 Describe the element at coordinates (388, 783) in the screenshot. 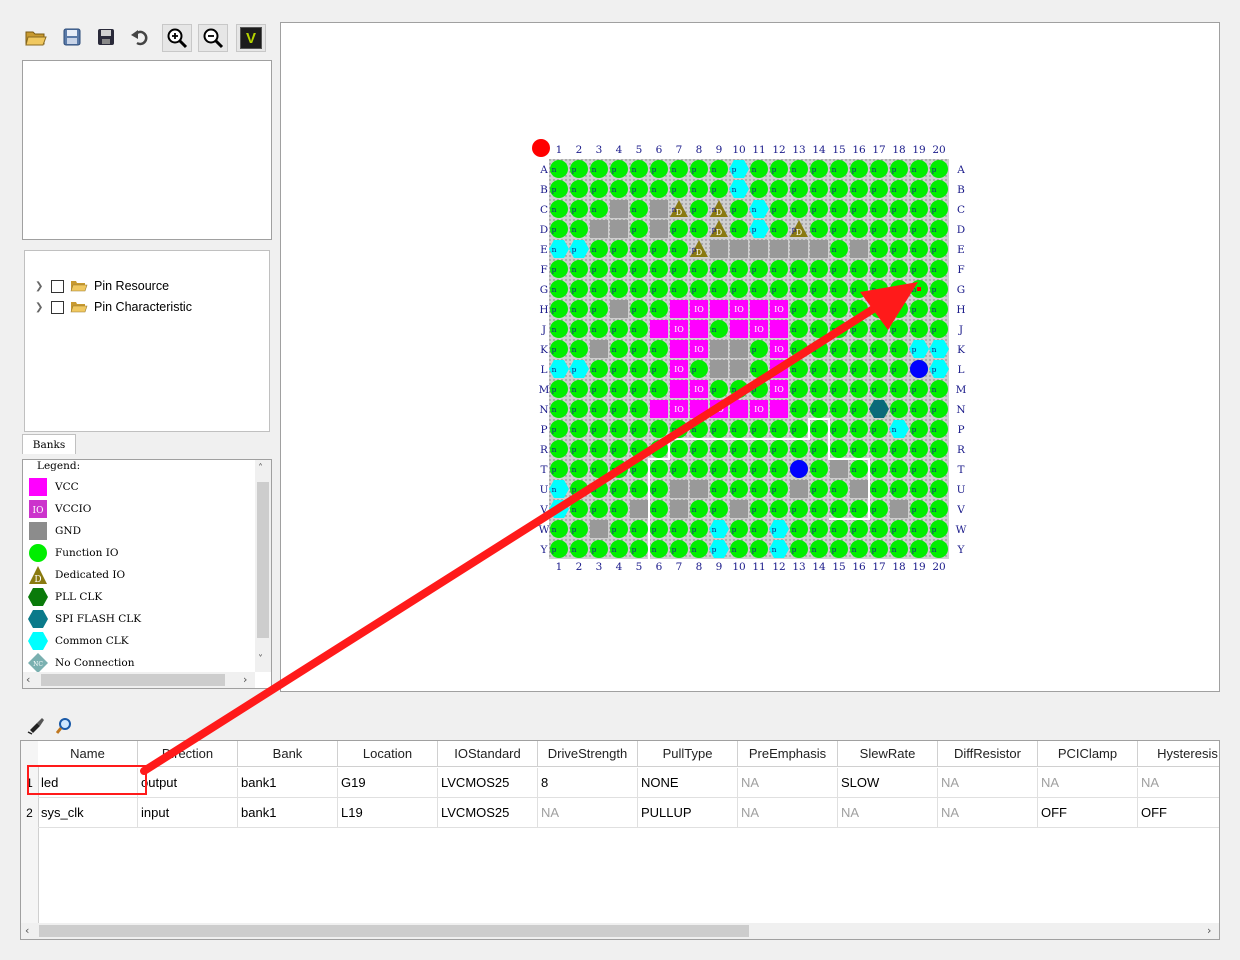

I see `table-cell: G19` at that location.